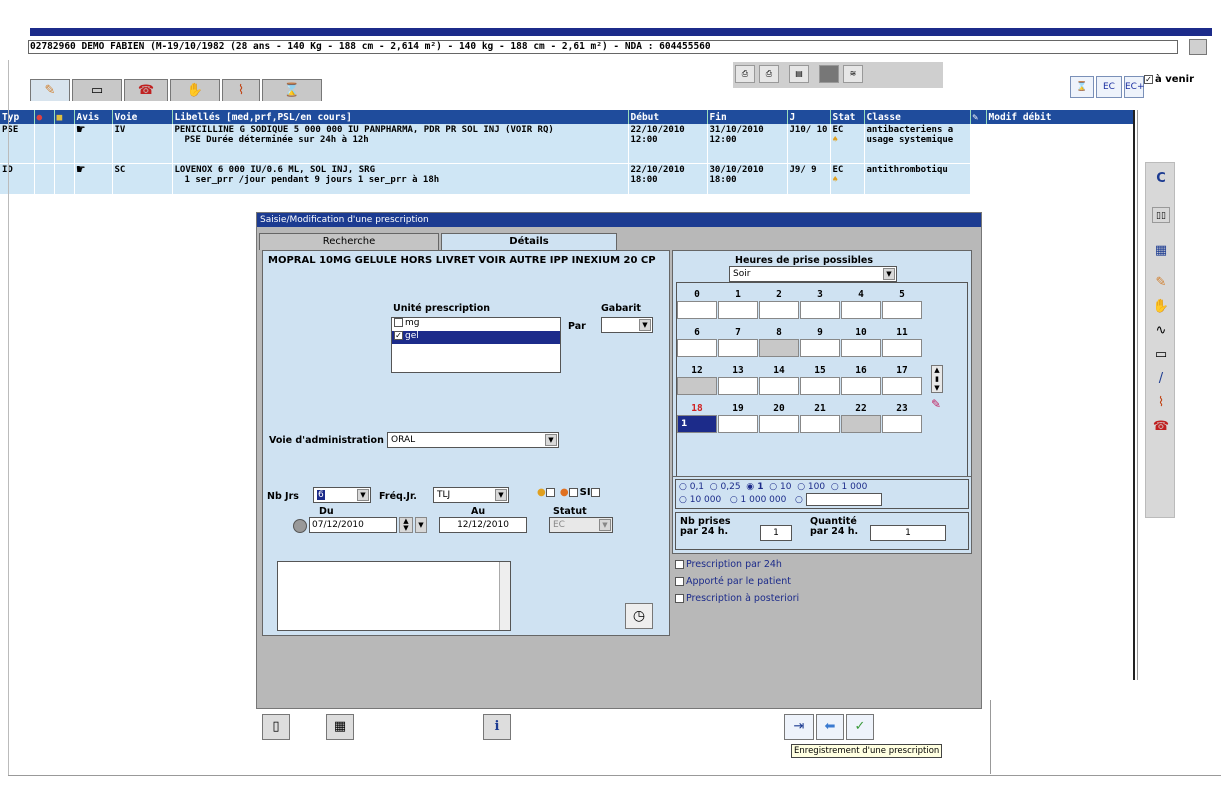  I want to click on ec-plus-filter-button: EC+, so click(1134, 87).